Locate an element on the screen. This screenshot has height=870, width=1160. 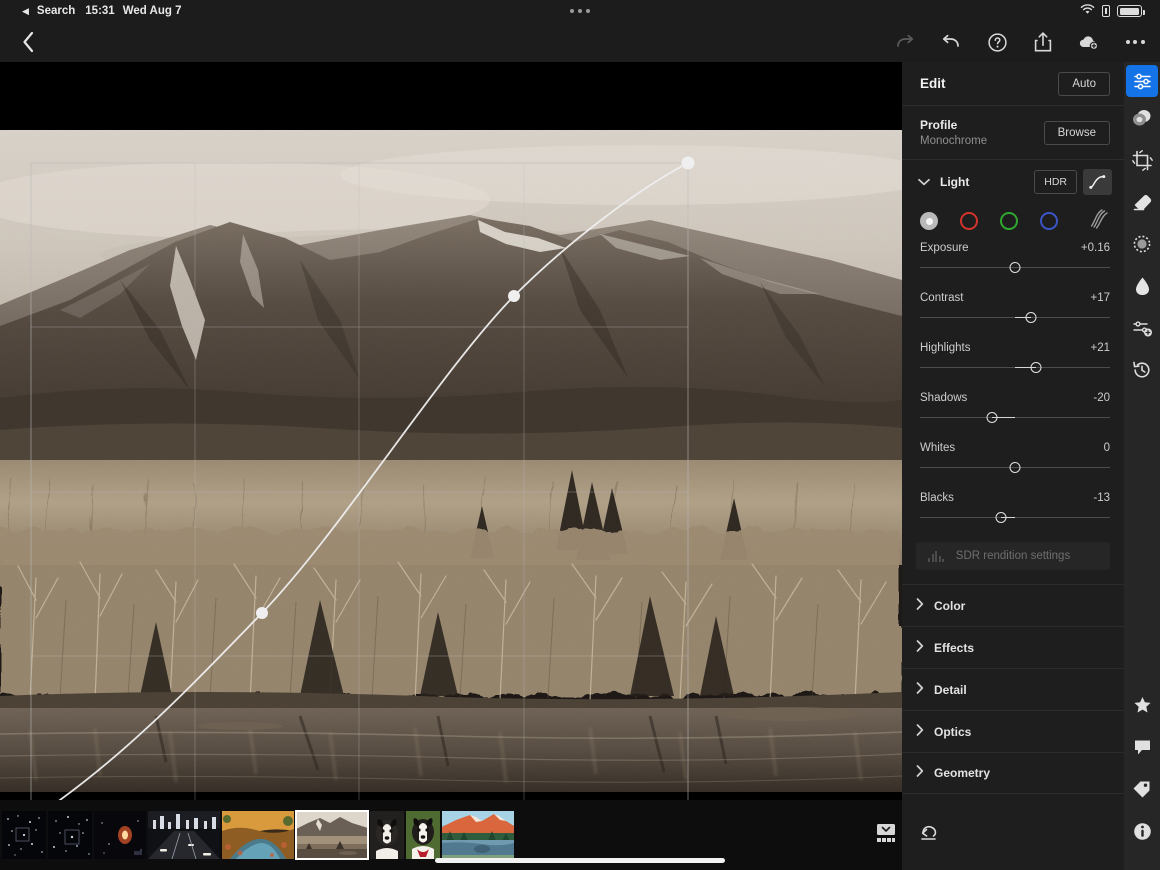
multitasking-dots-icon is located at coordinates (580, 11).